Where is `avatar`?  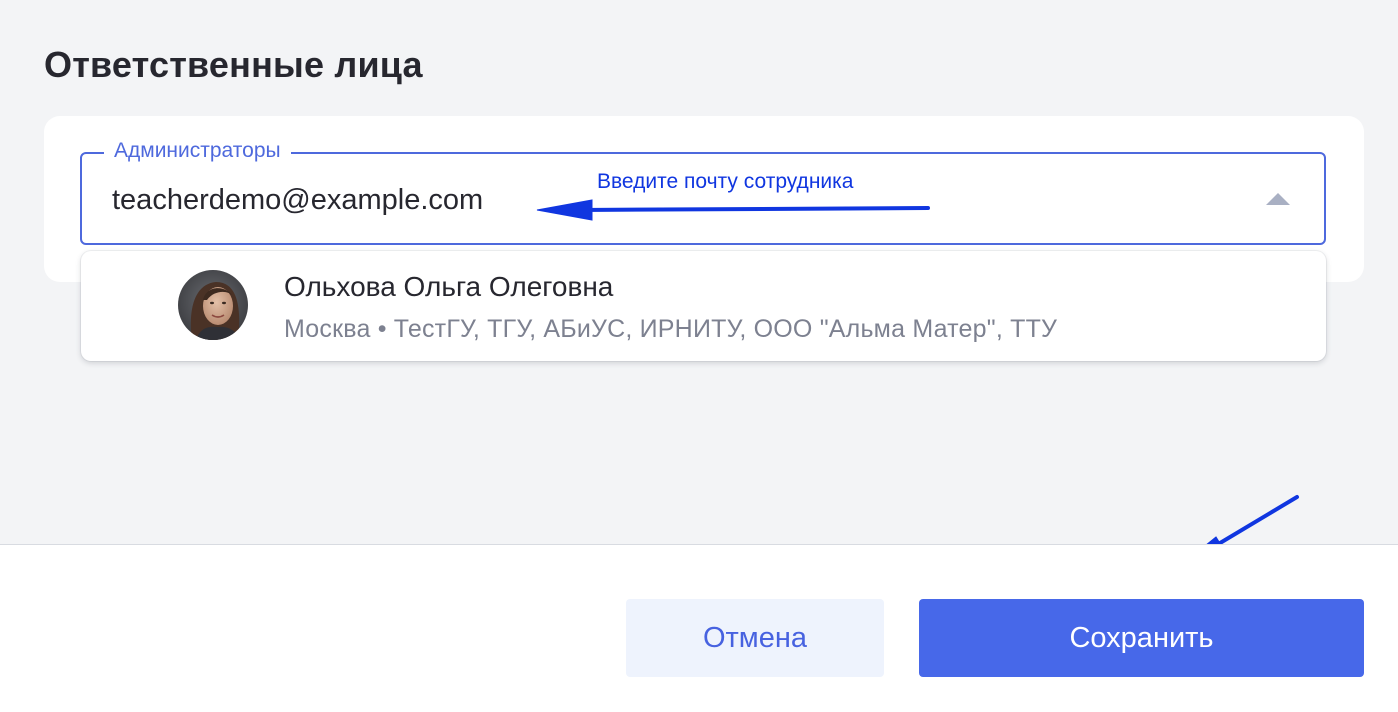 avatar is located at coordinates (213, 305).